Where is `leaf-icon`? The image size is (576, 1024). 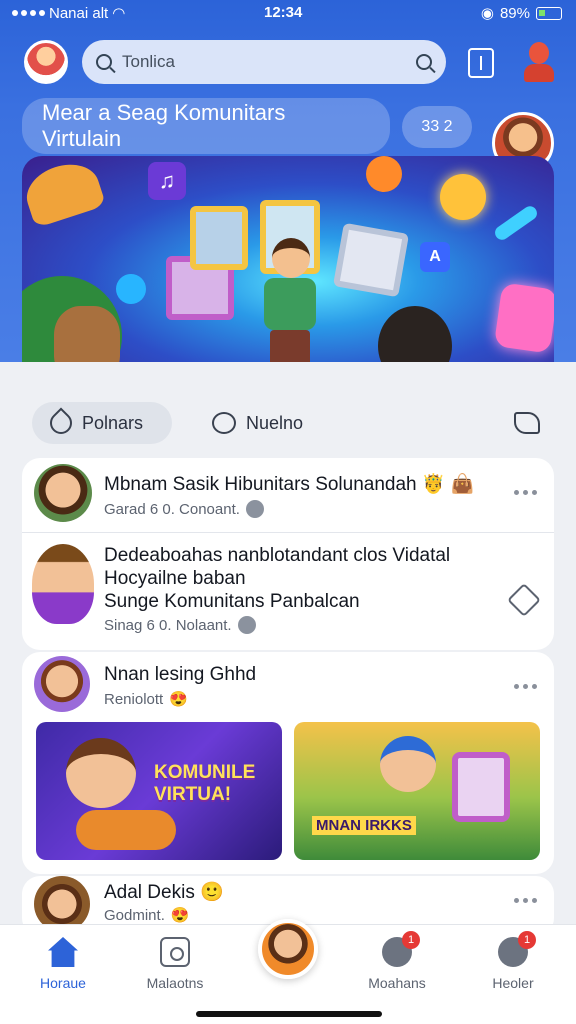
leaf-icon is located at coordinates (61, 423).